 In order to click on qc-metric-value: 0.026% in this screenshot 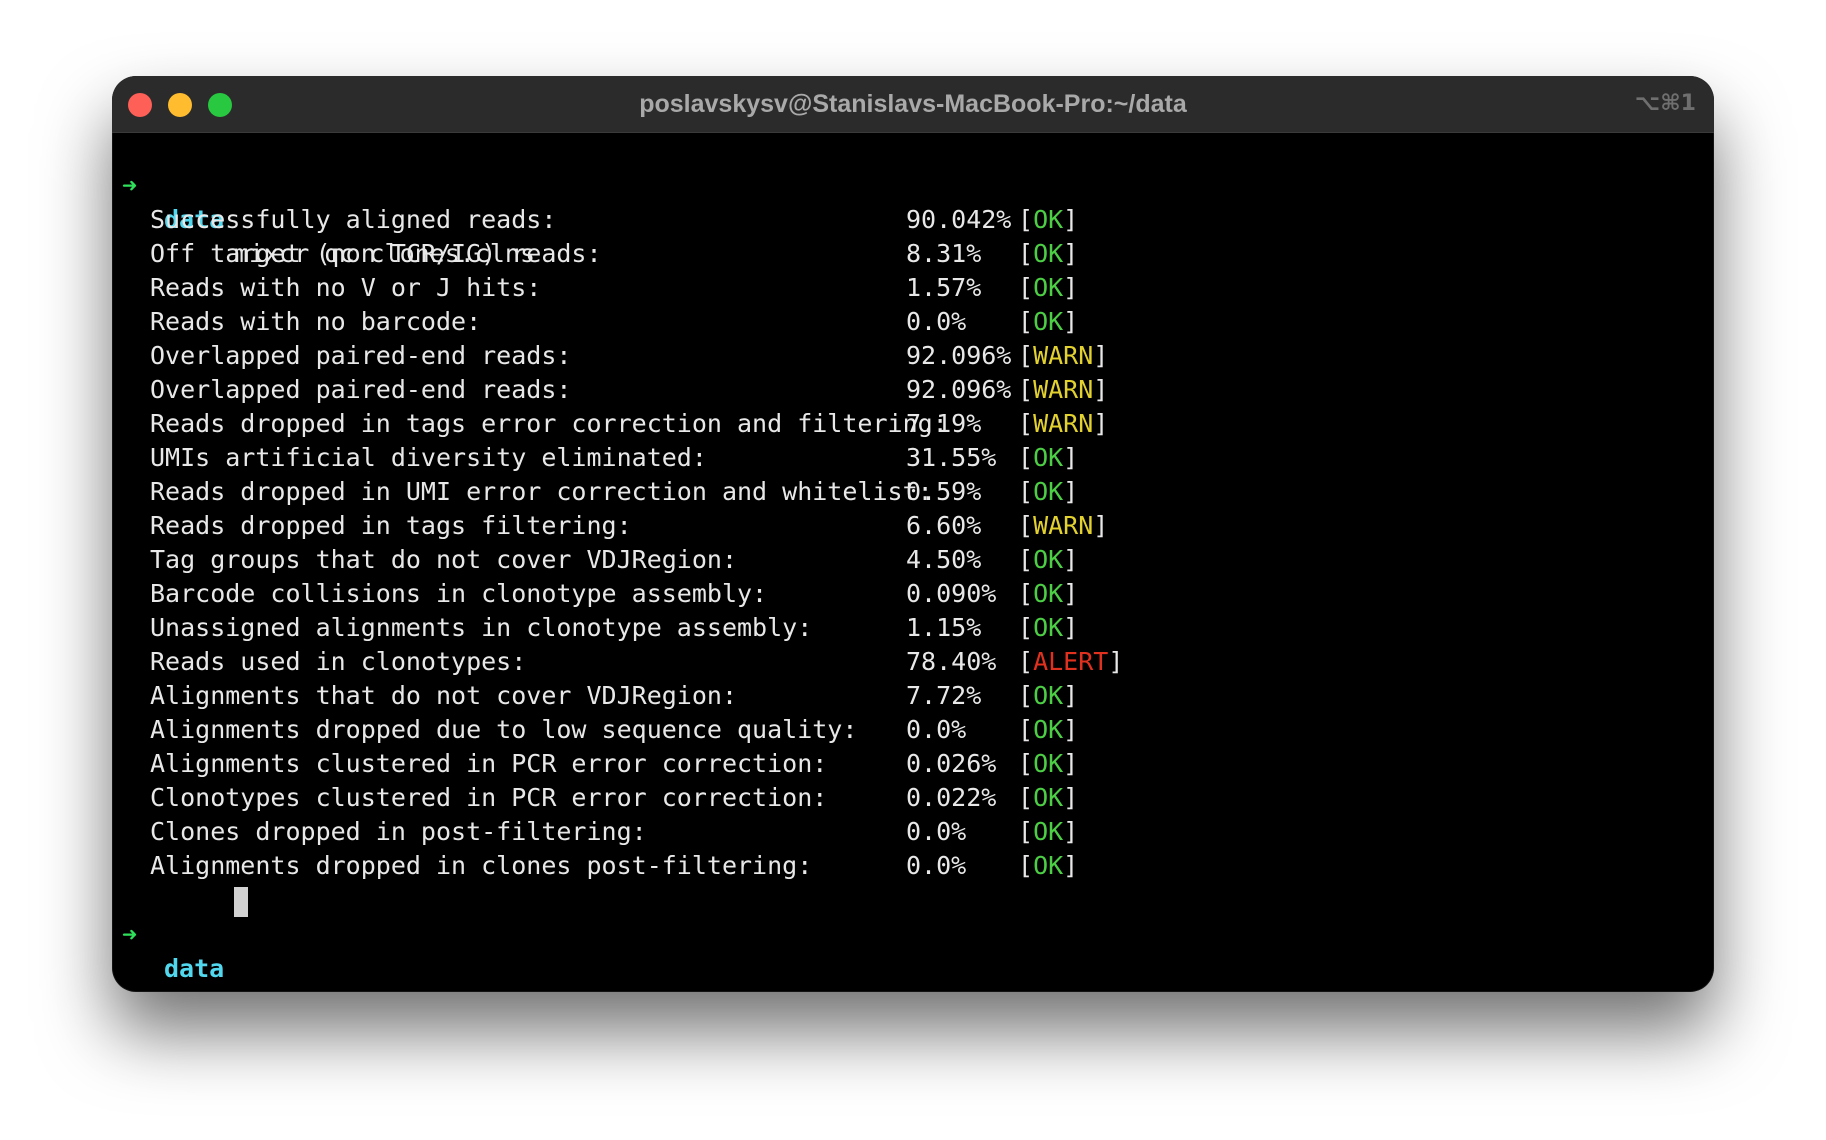, I will do `click(951, 763)`.